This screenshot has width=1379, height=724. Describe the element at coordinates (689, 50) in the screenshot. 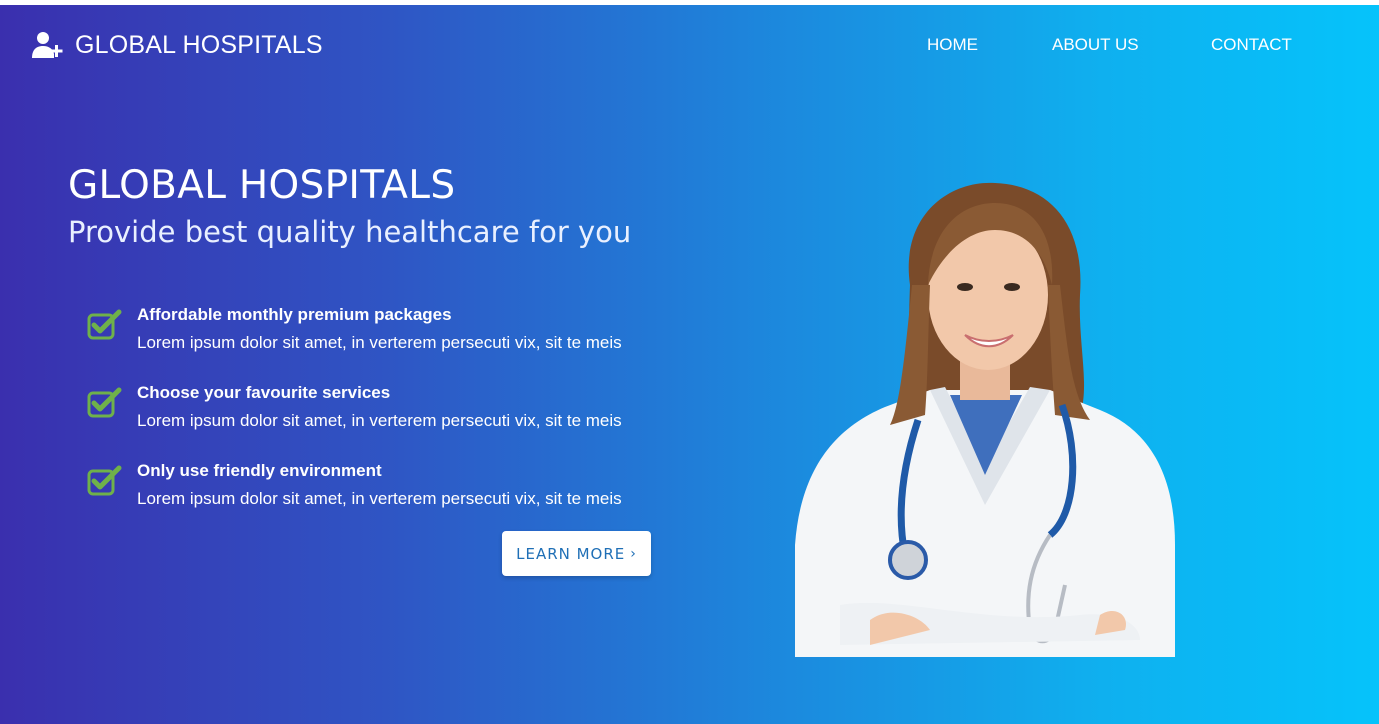

I see `main-nav: HOME ABOUT US CONTACT` at that location.